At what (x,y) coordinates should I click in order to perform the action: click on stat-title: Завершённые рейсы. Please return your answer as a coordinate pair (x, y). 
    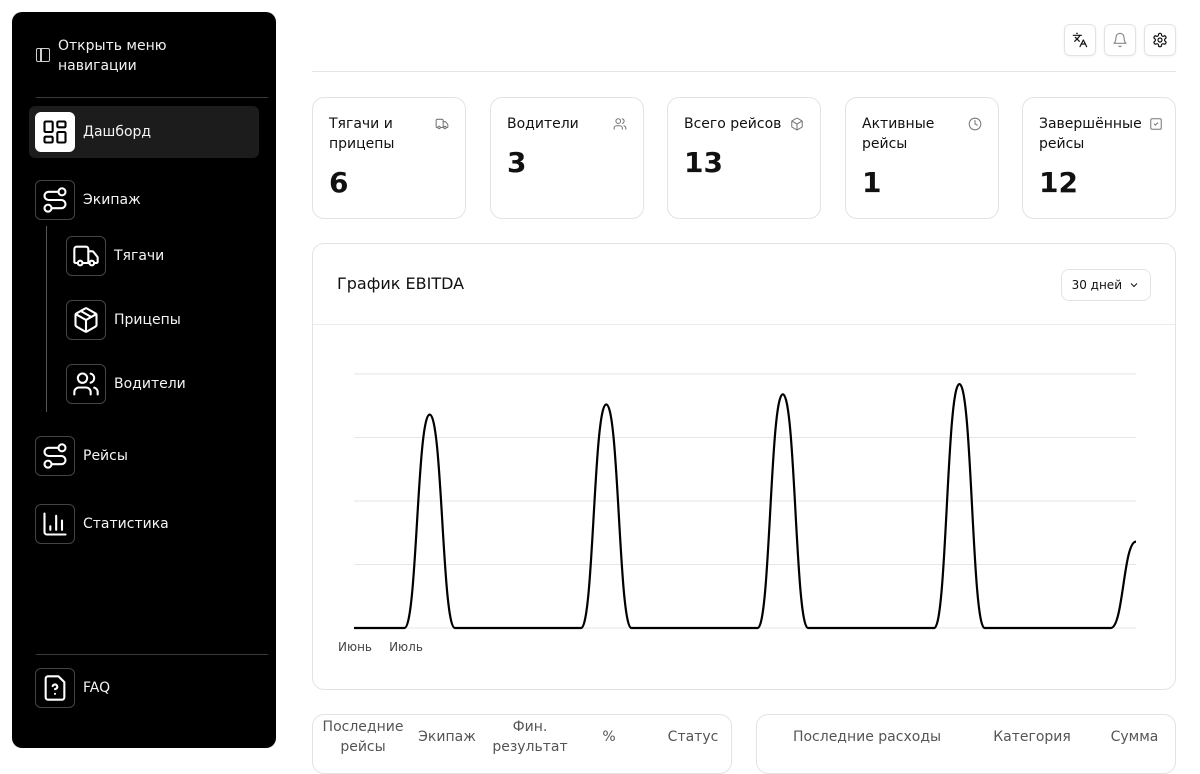
    Looking at the image, I should click on (1090, 134).